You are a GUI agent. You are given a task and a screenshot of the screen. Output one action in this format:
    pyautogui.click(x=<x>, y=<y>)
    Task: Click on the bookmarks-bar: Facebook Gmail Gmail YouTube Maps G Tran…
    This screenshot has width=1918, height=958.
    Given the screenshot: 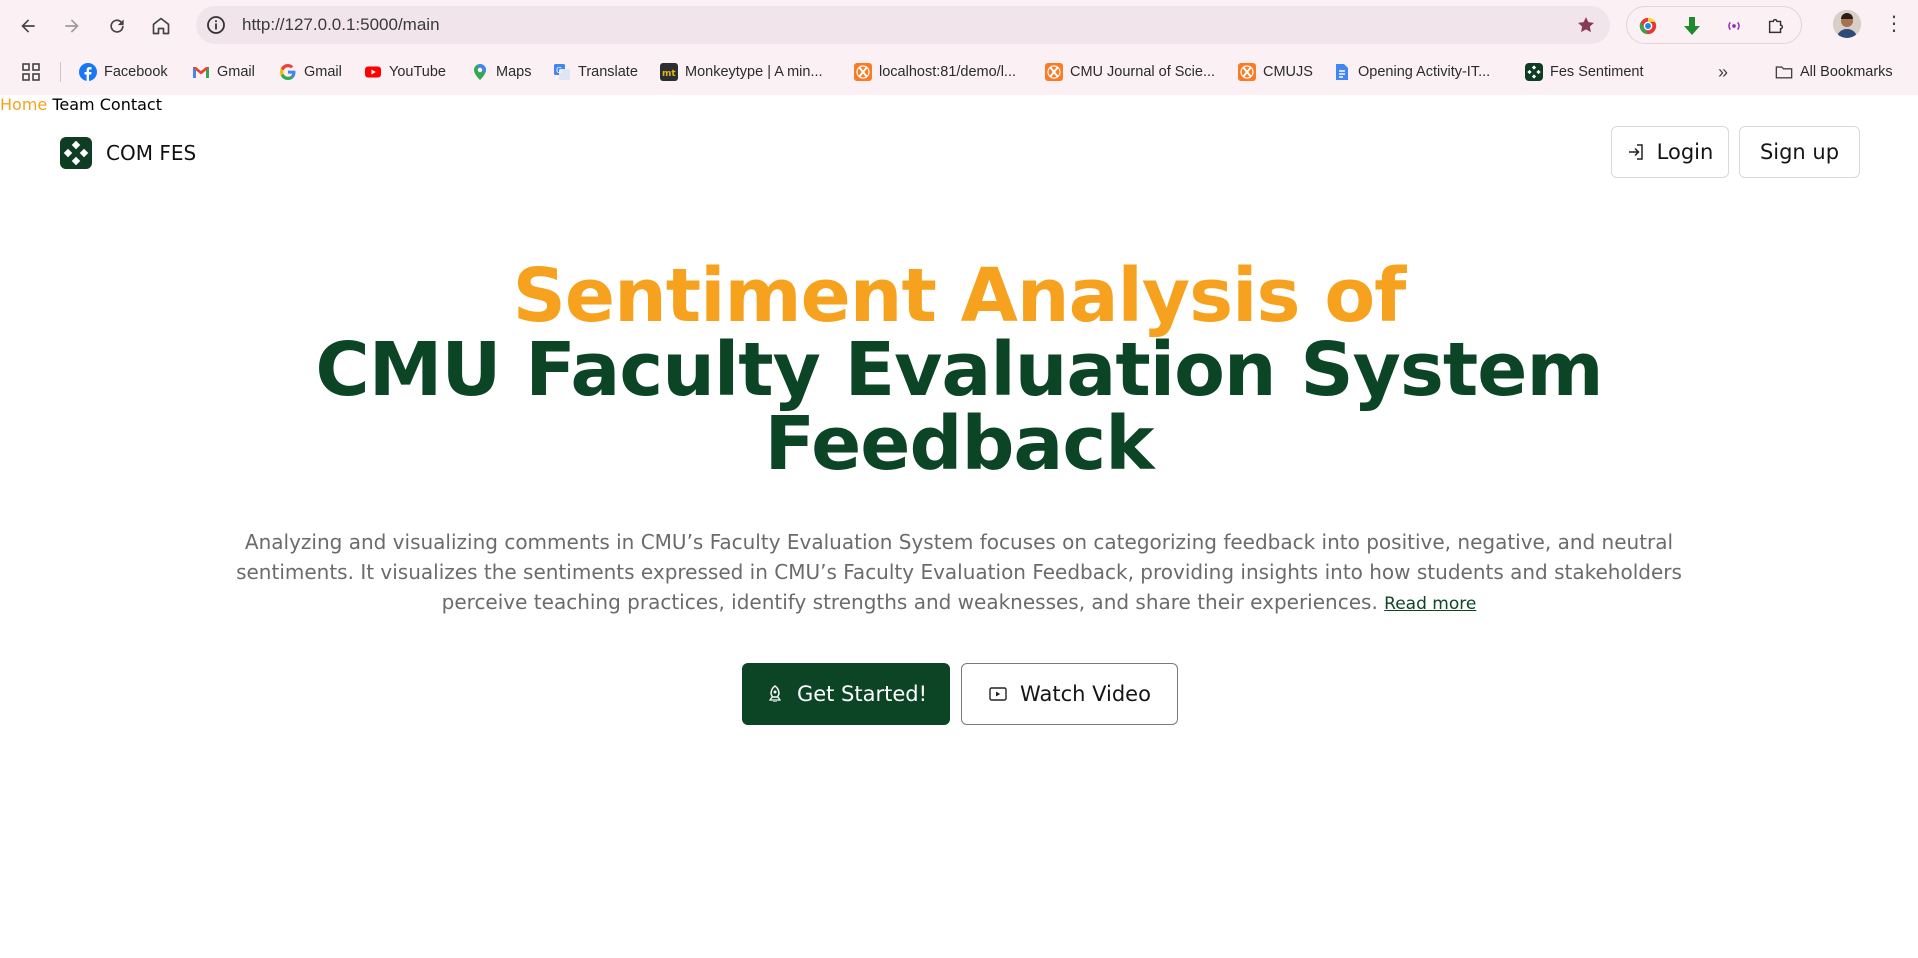 What is the action you would take?
    pyautogui.click(x=959, y=72)
    